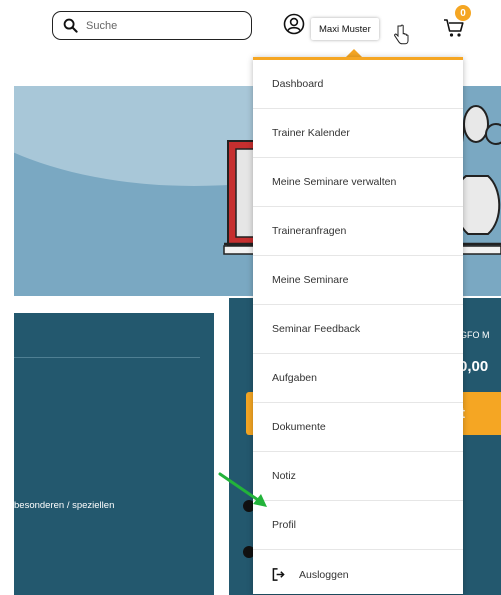 This screenshot has height=595, width=501. I want to click on price-panel-label: GFO M, so click(475, 335).